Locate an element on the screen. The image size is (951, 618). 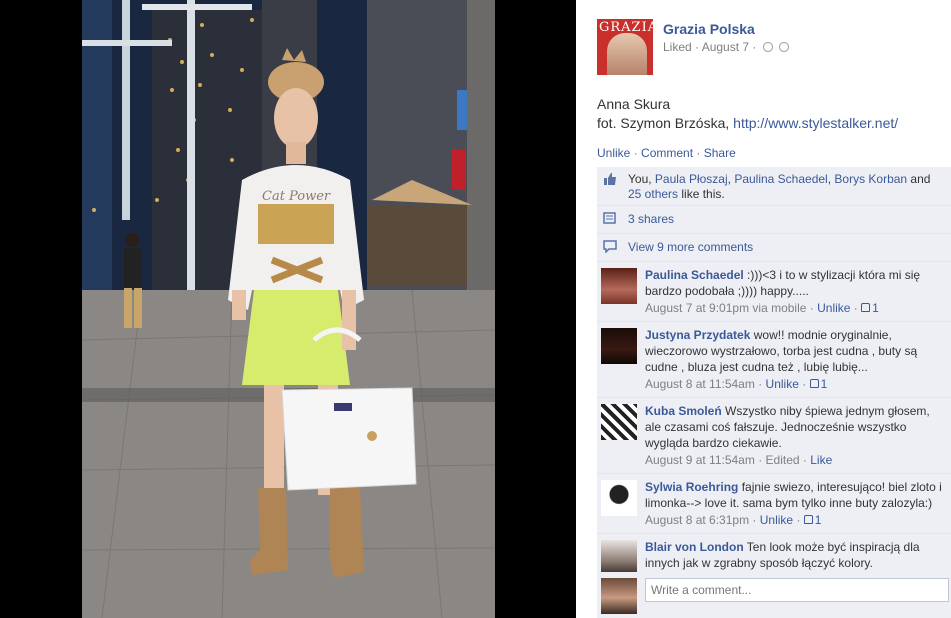
comment-author-link: Justyna Przydatek is located at coordinates (697, 335).